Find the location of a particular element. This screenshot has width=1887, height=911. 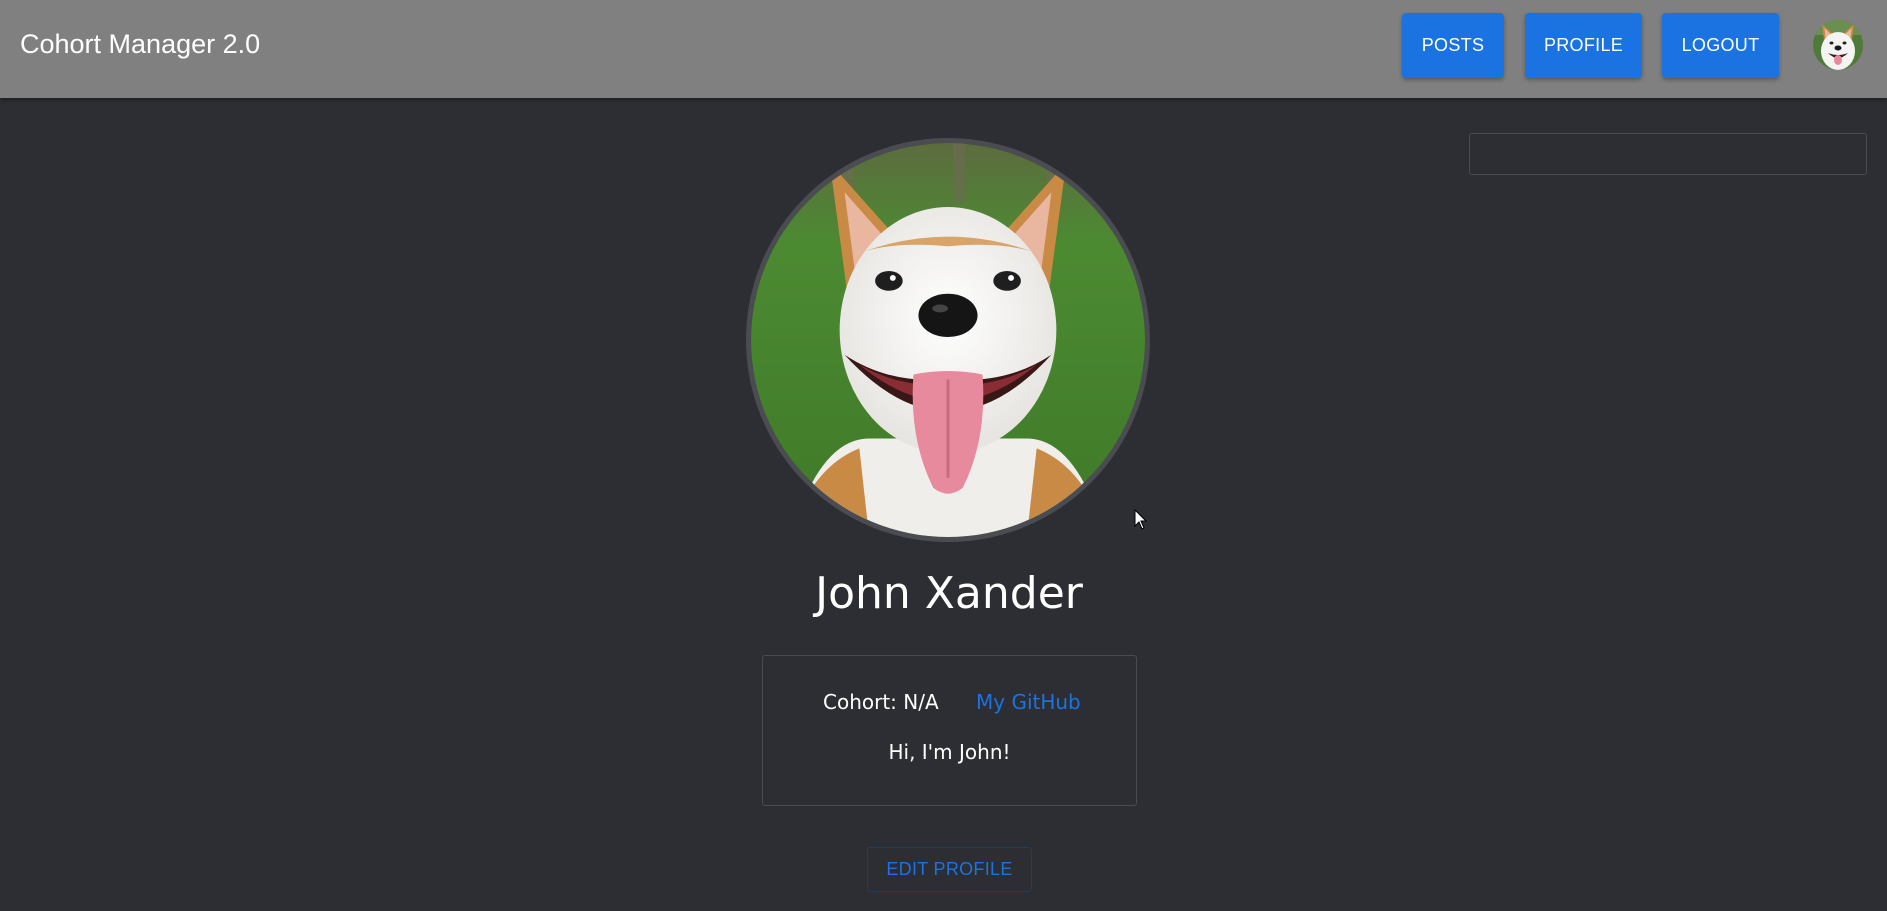

mouse-cursor-icon is located at coordinates (1141, 519).